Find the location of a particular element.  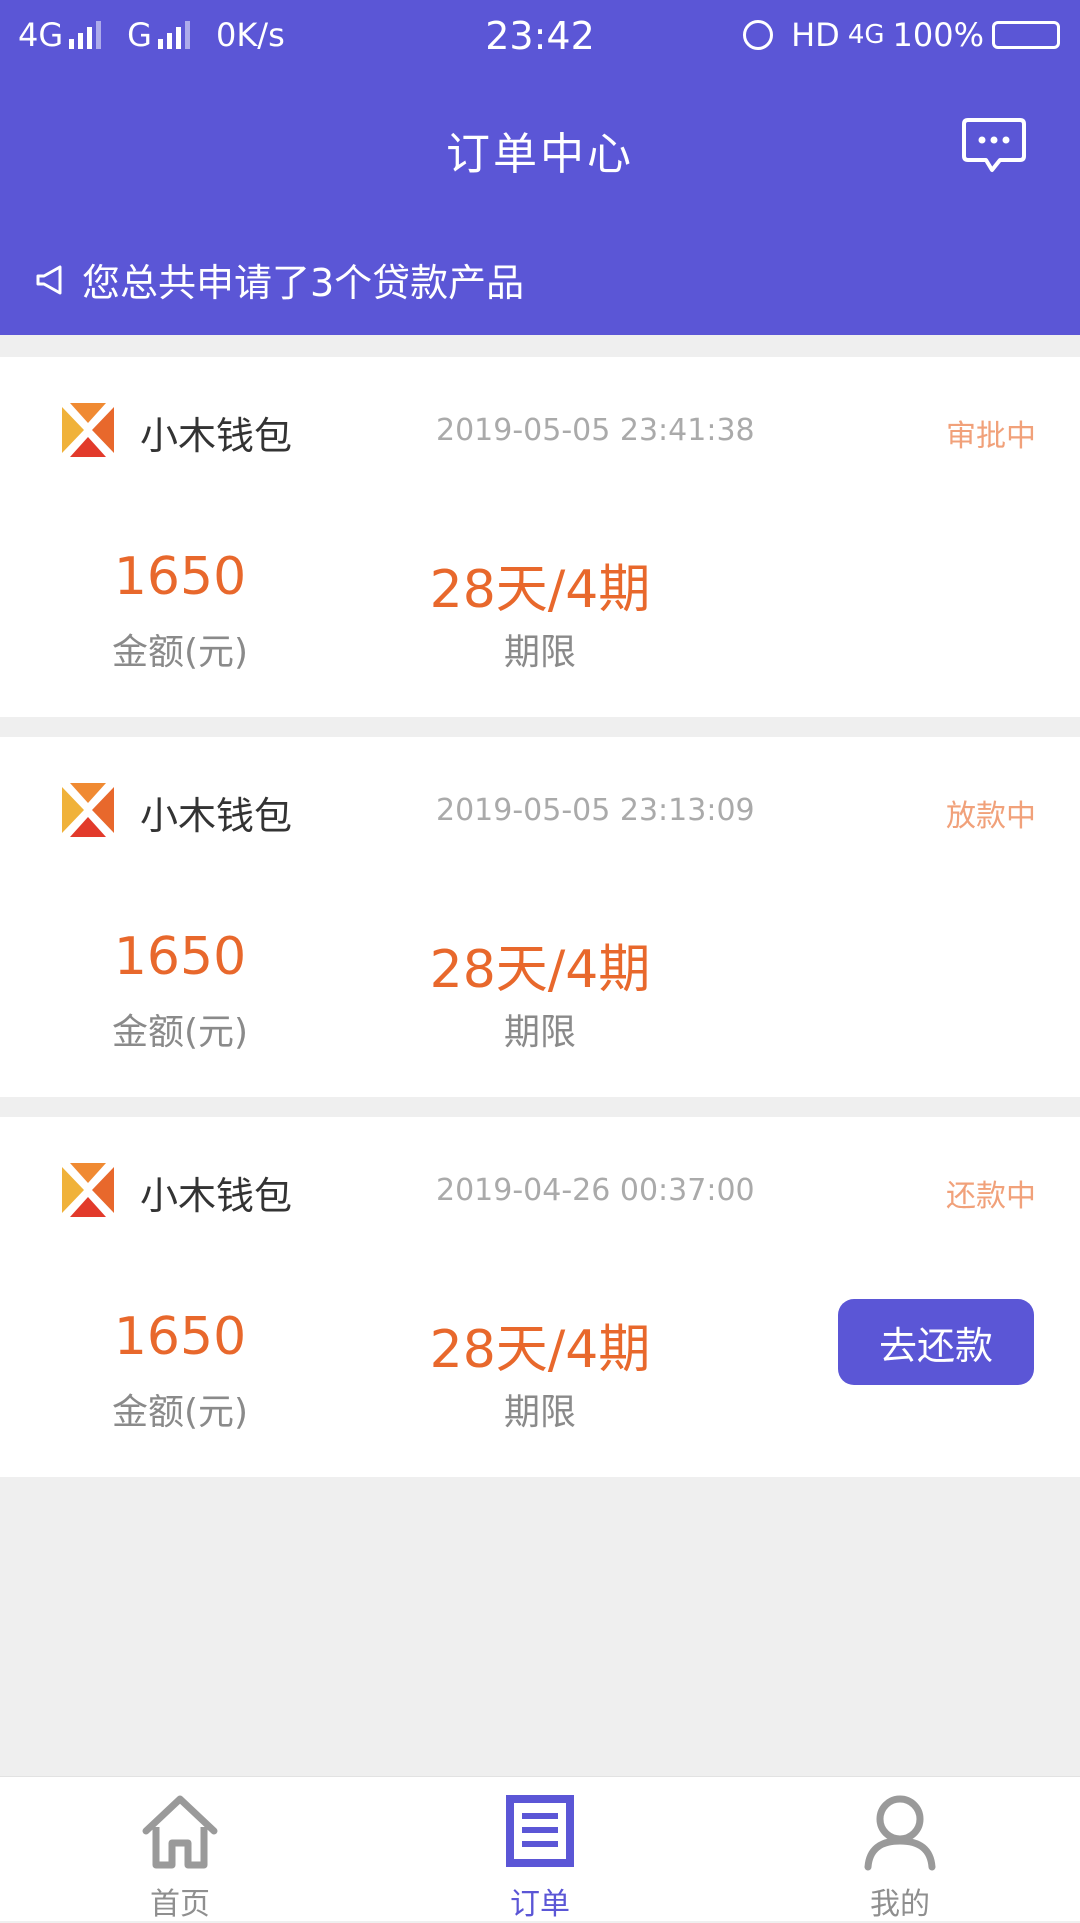

message-button is located at coordinates (994, 145).